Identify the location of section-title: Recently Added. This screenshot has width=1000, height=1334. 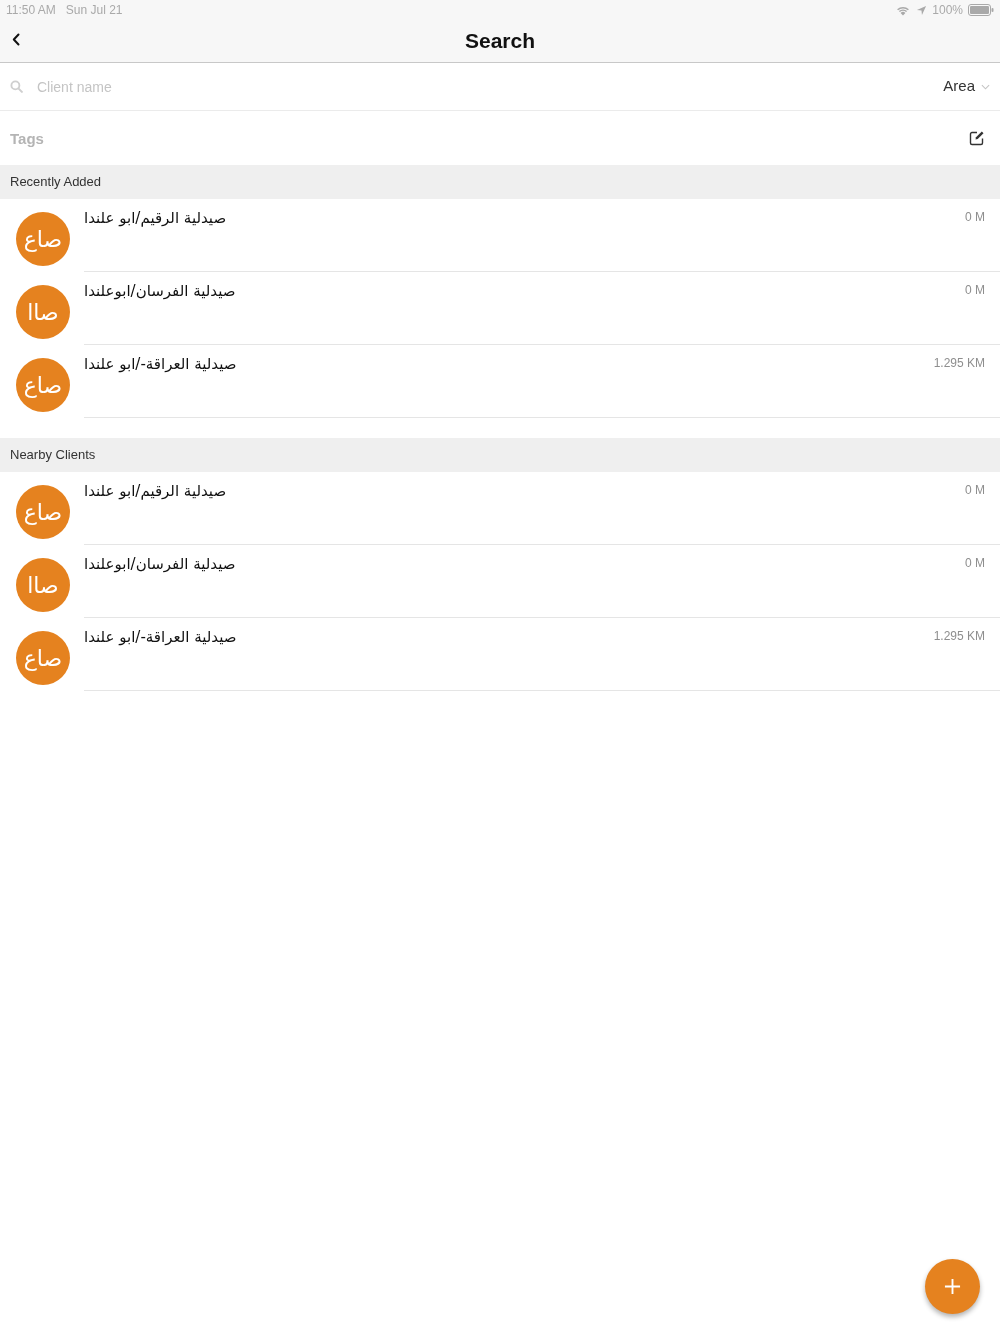
(56, 182).